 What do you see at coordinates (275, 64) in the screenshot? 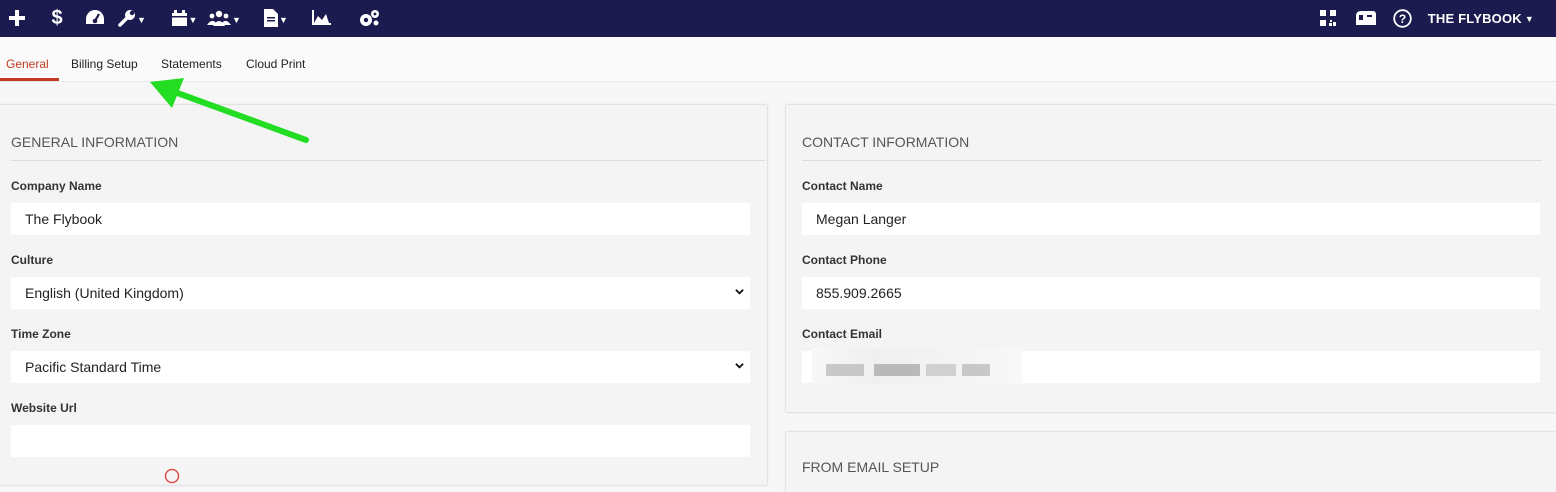
I see `tab-cloud-print: Cloud Print` at bounding box center [275, 64].